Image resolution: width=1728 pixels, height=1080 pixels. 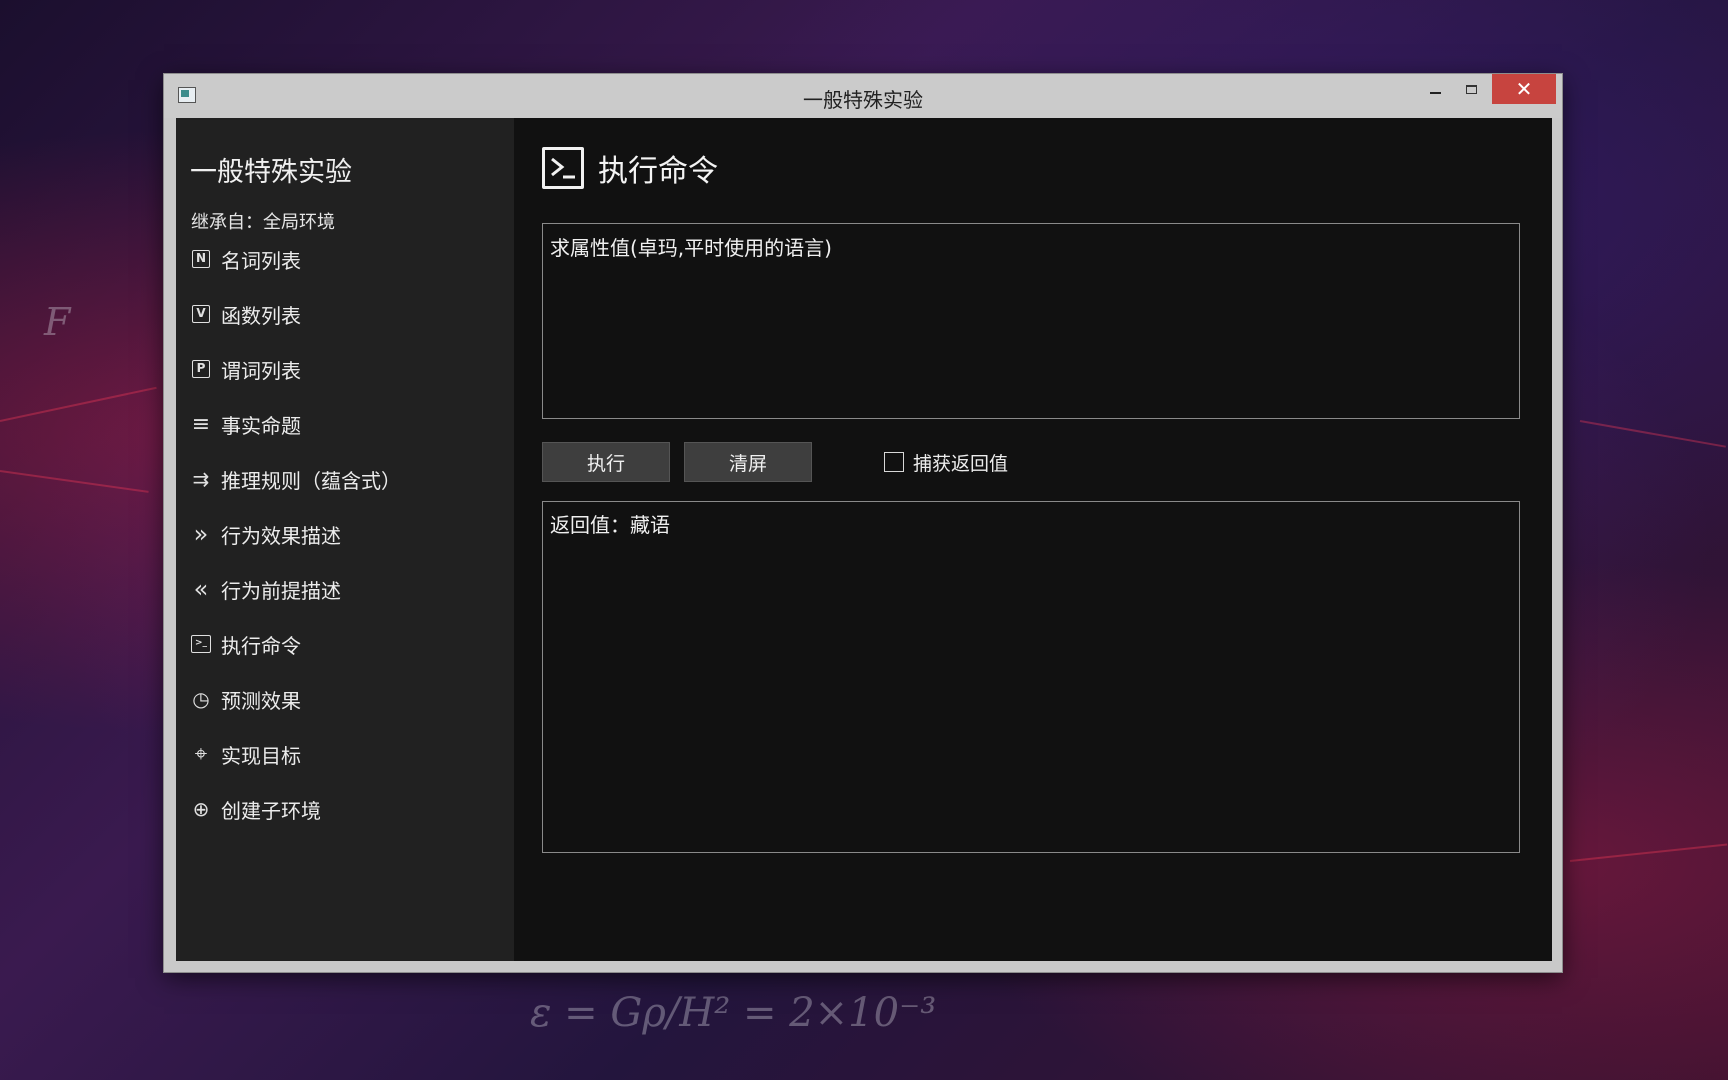 What do you see at coordinates (340, 754) in the screenshot?
I see `sidebar-item-achieve-goal: ⌖ 实现目标` at bounding box center [340, 754].